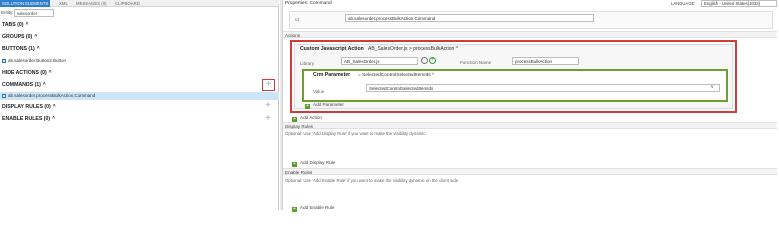  I want to click on section-tabs: TABS (0) ^, so click(15, 25).